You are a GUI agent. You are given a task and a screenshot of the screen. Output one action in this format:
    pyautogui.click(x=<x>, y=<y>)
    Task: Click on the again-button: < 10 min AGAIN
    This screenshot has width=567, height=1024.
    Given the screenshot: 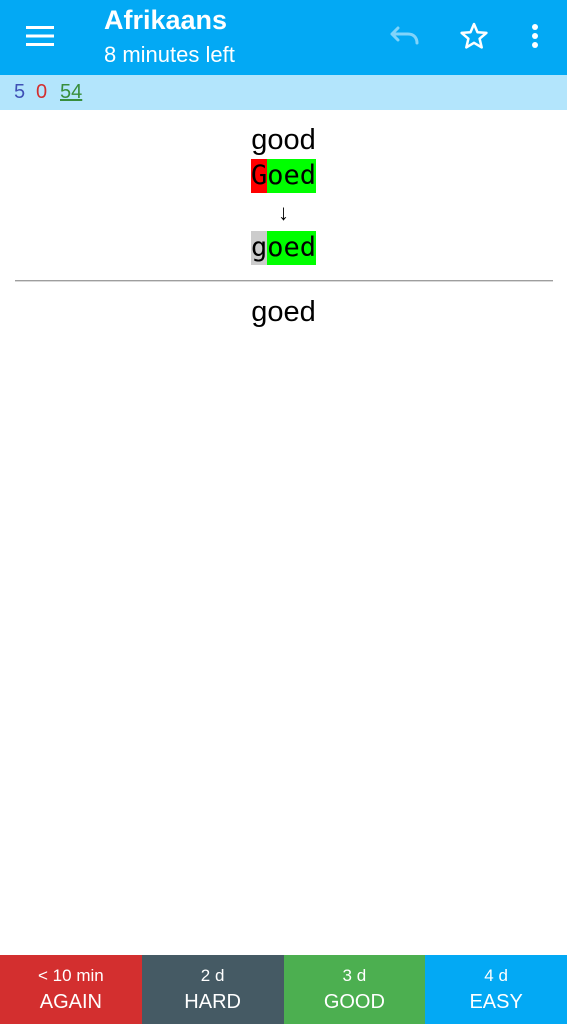 What is the action you would take?
    pyautogui.click(x=71, y=989)
    